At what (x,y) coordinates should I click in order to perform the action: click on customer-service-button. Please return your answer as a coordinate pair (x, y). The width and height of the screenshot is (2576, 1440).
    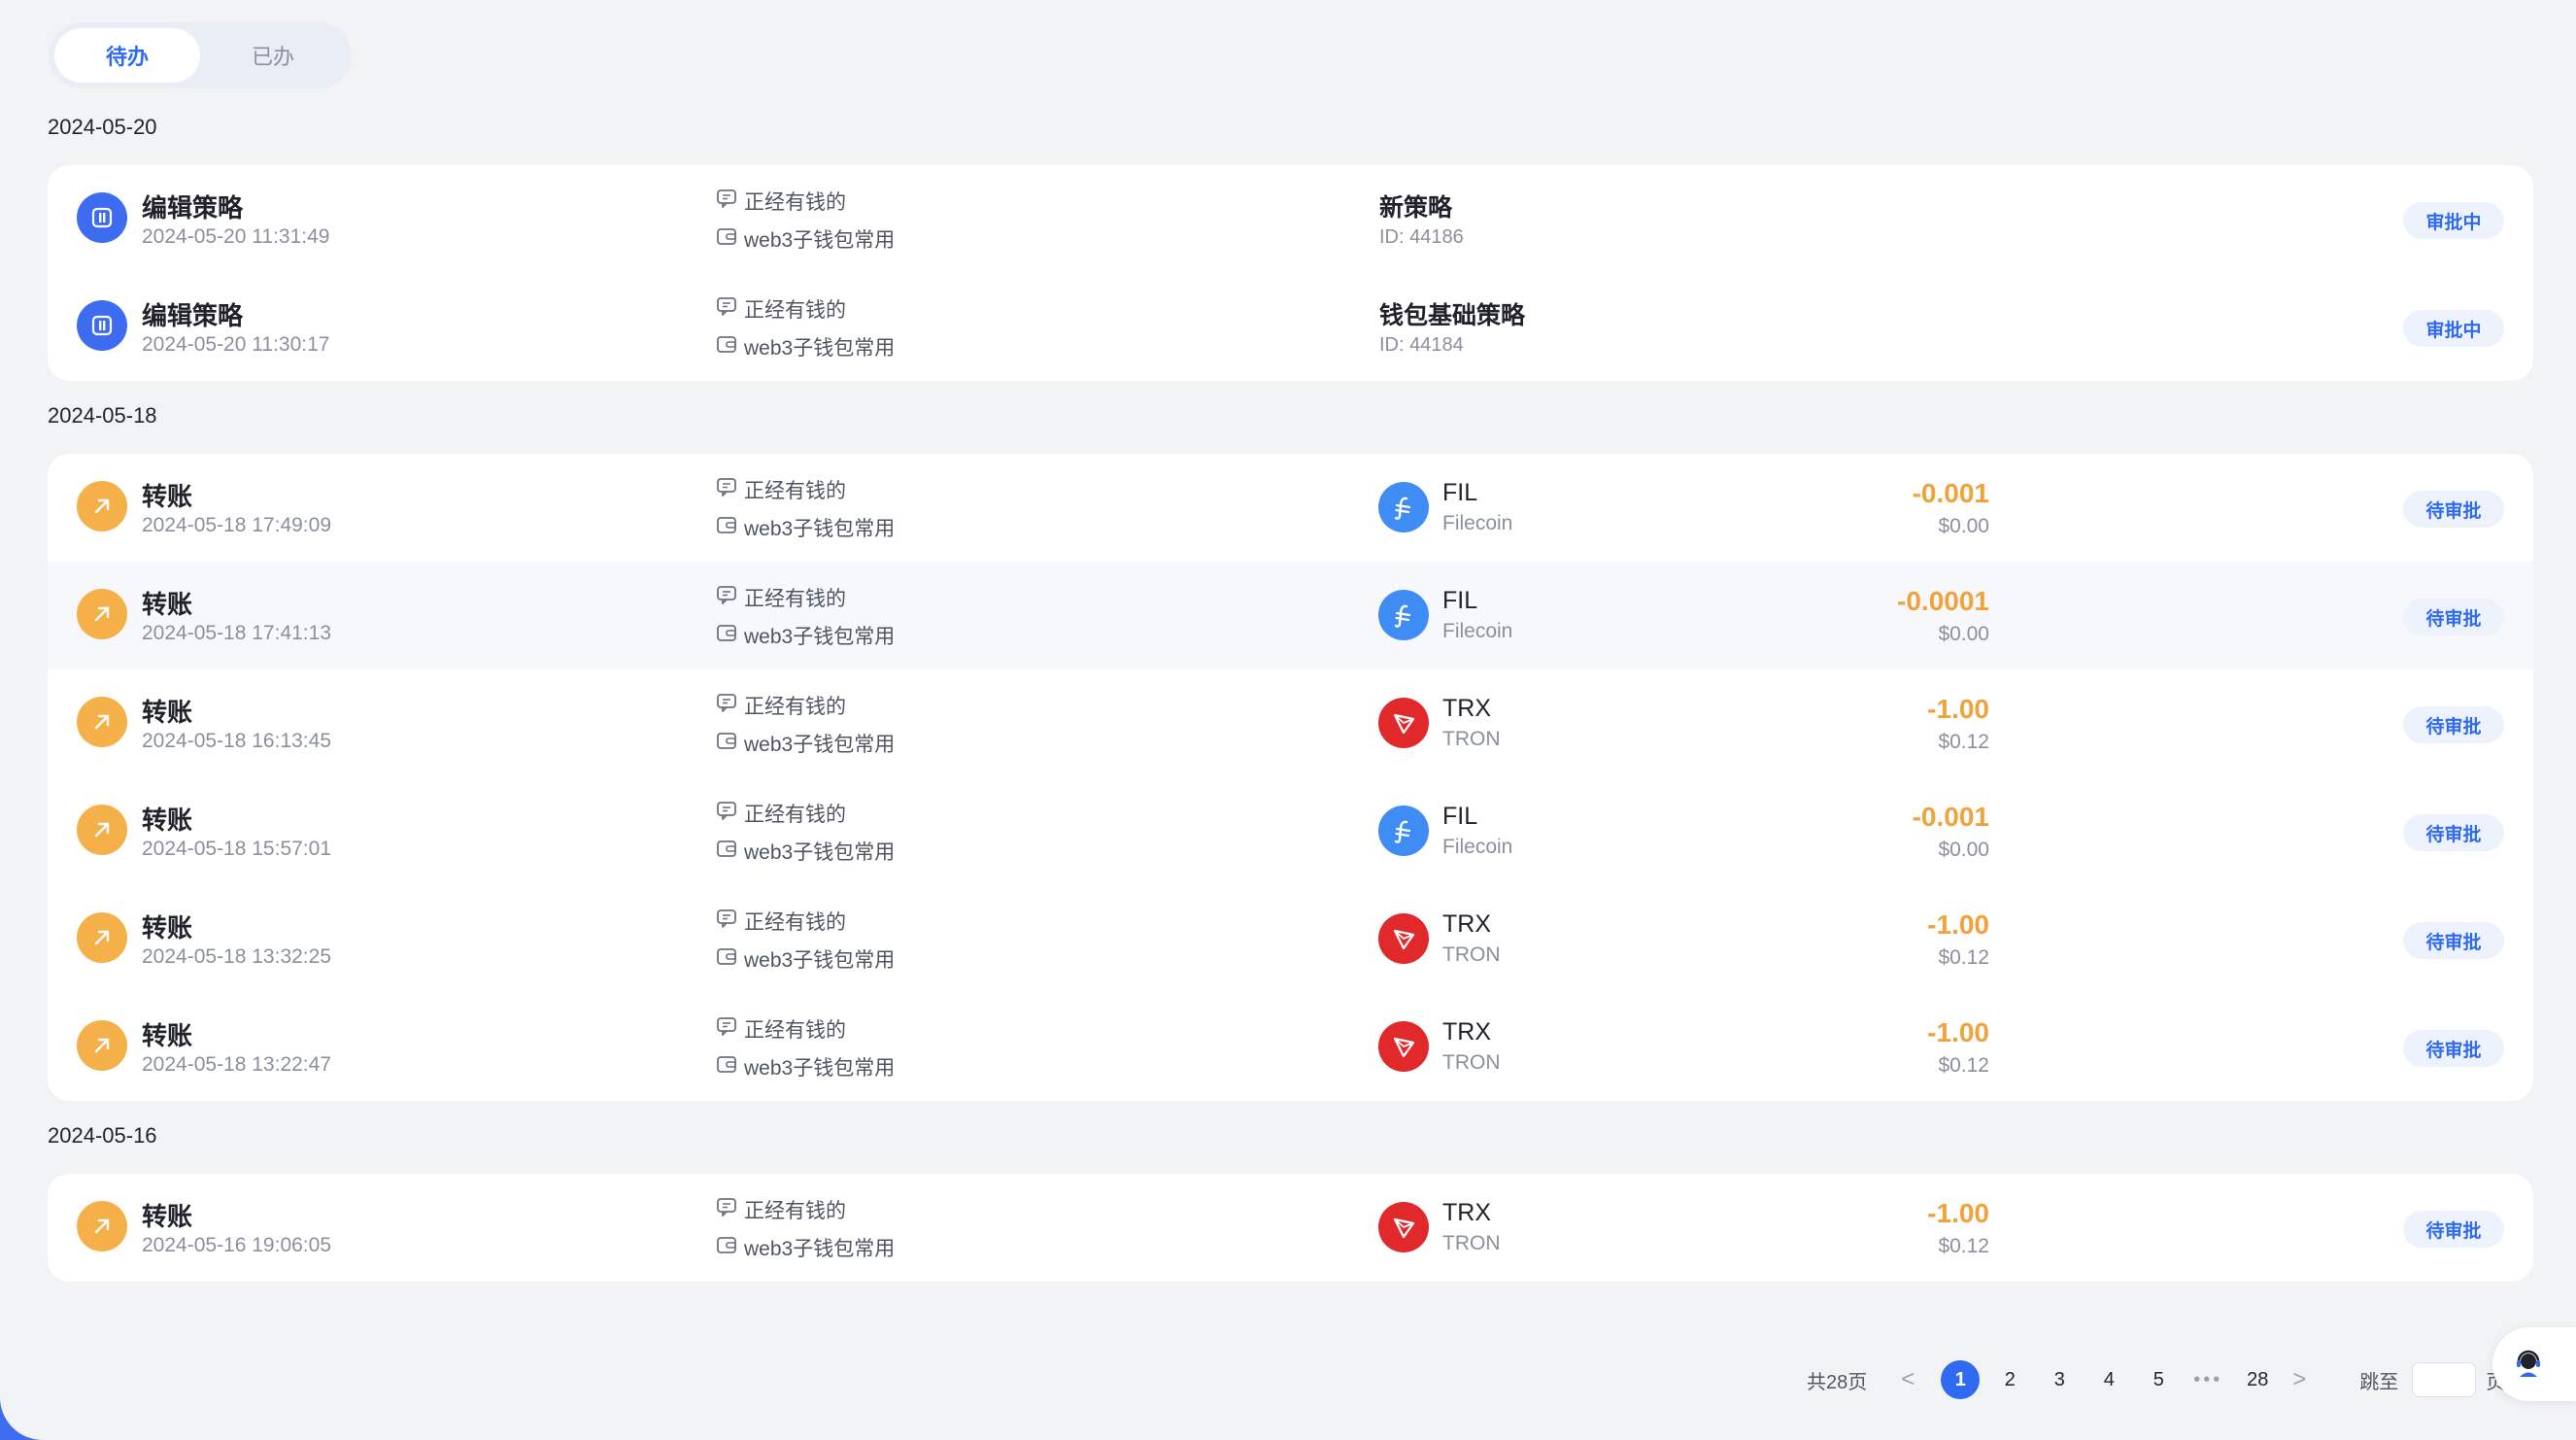
    Looking at the image, I should click on (2534, 1364).